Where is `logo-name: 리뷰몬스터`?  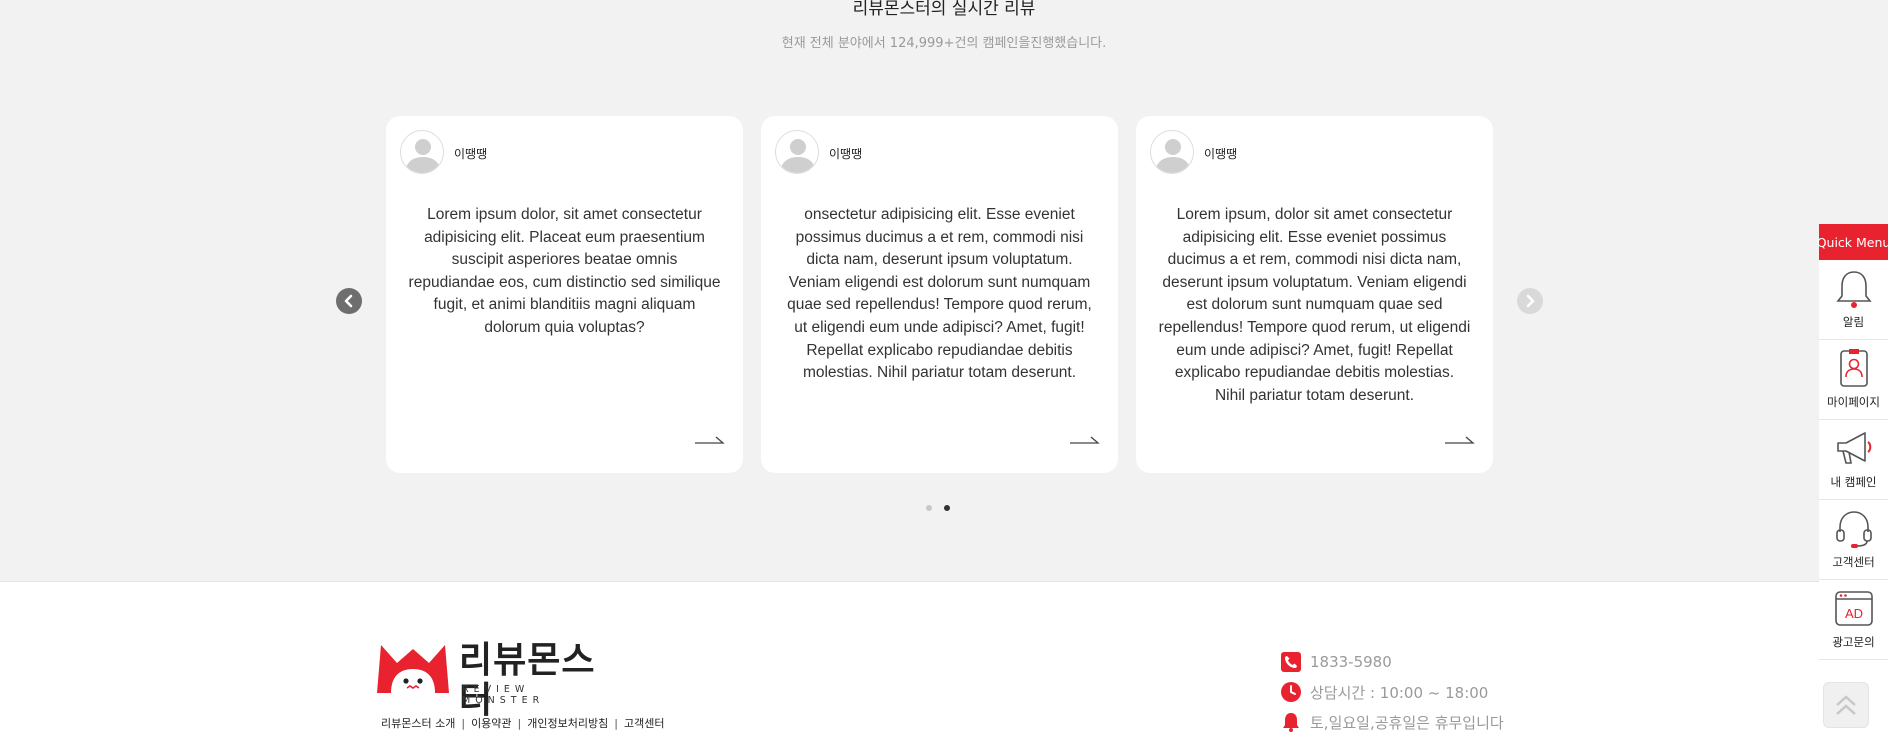
logo-name: 리뷰몬스터 is located at coordinates (527, 680).